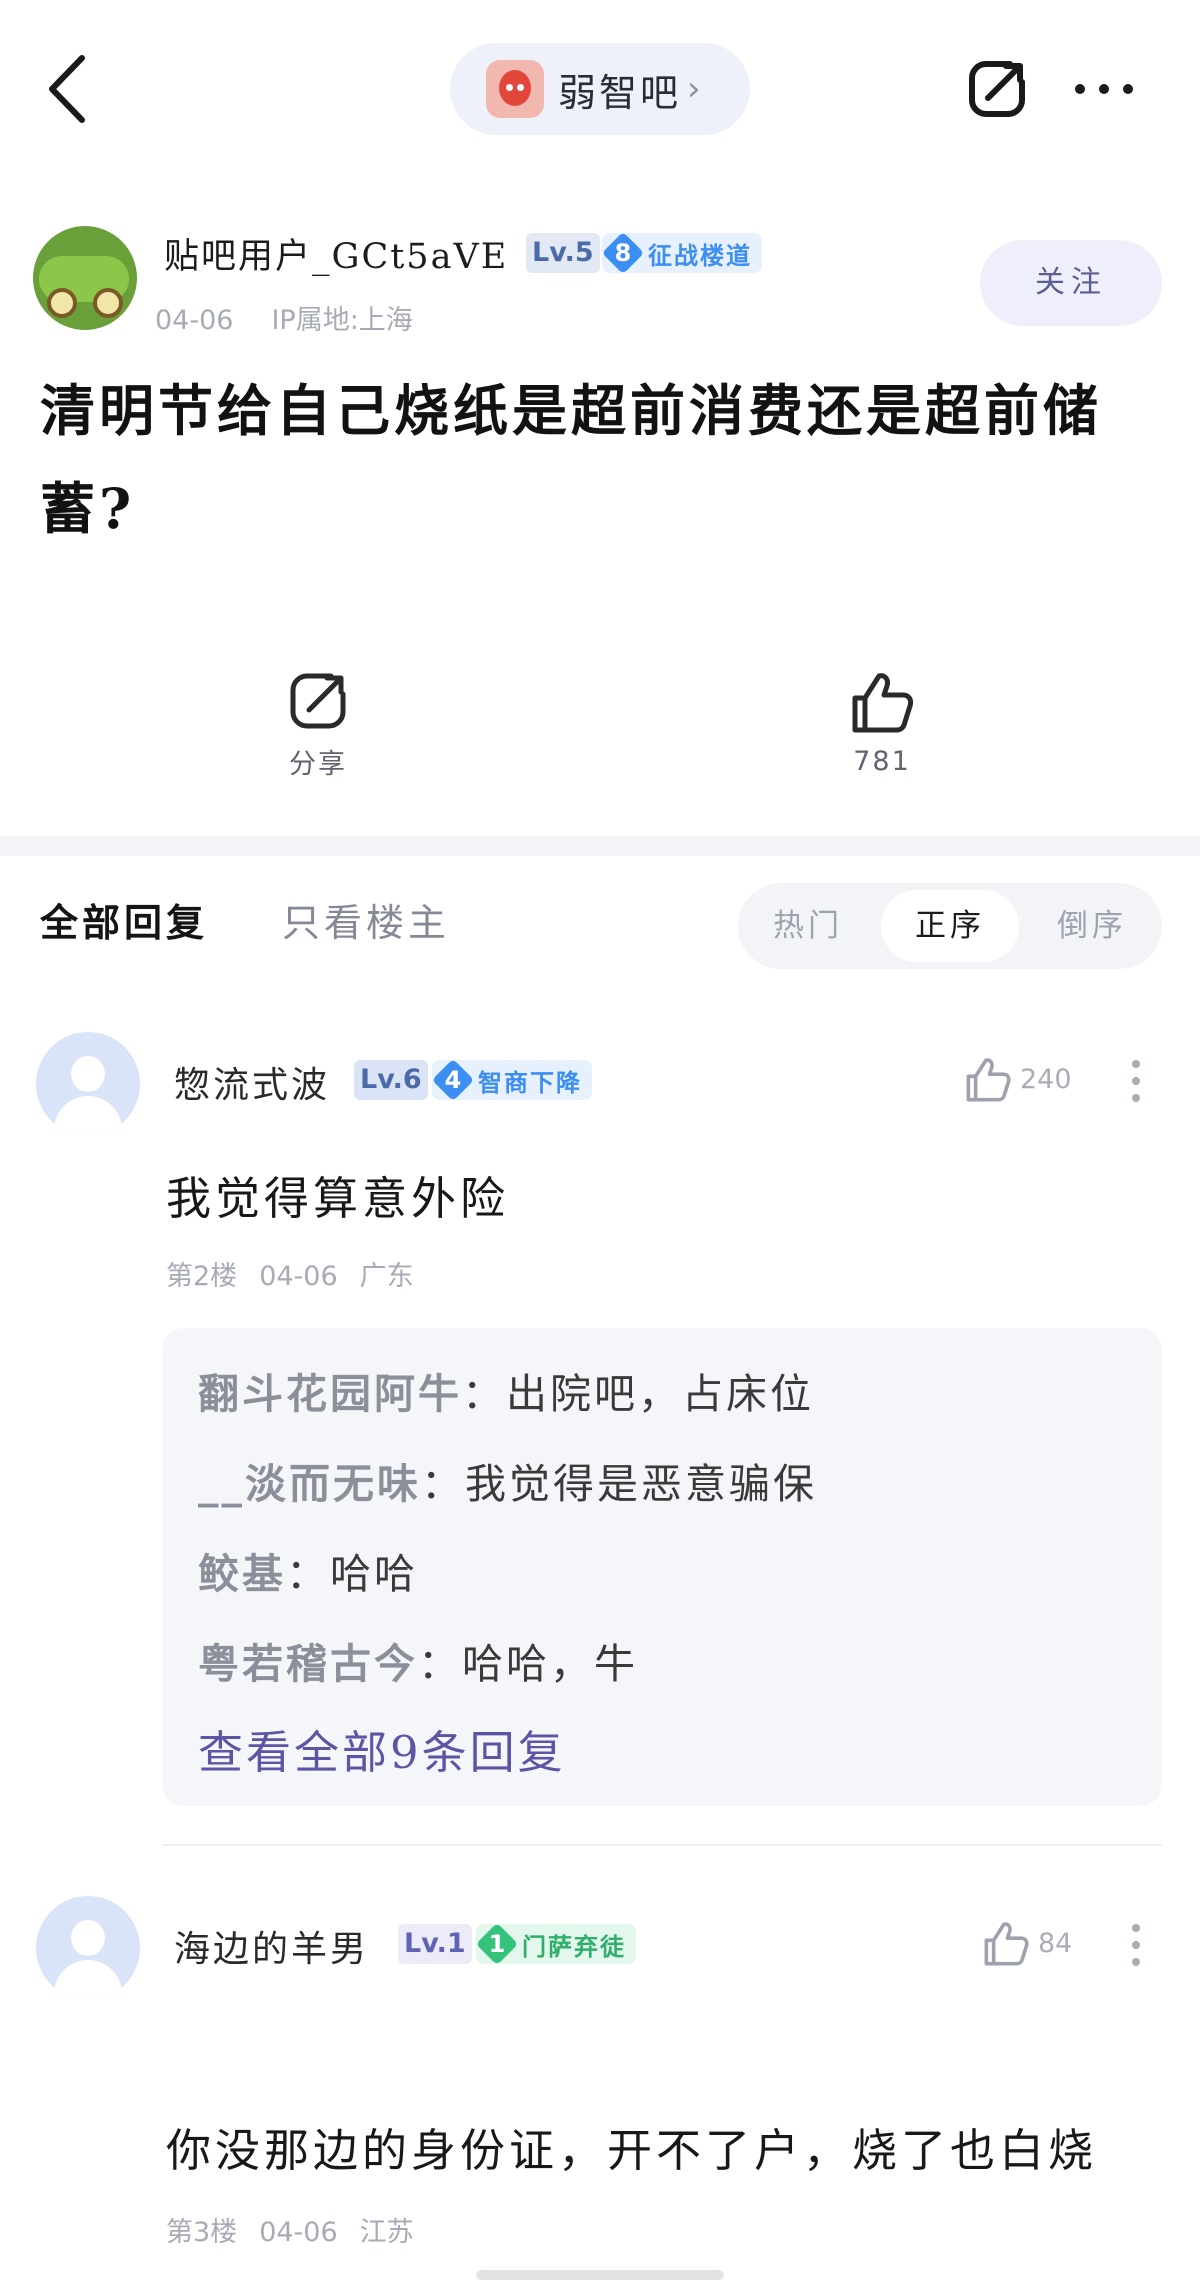 Image resolution: width=1200 pixels, height=2289 pixels. I want to click on reply-meta: 第3楼 04-06 江苏, so click(290, 2229).